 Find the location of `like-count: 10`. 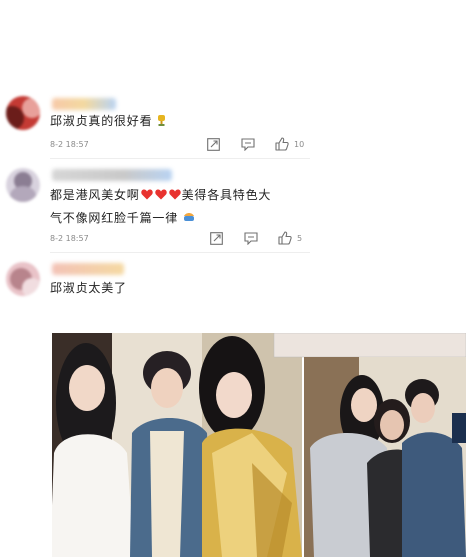

like-count: 10 is located at coordinates (299, 144).